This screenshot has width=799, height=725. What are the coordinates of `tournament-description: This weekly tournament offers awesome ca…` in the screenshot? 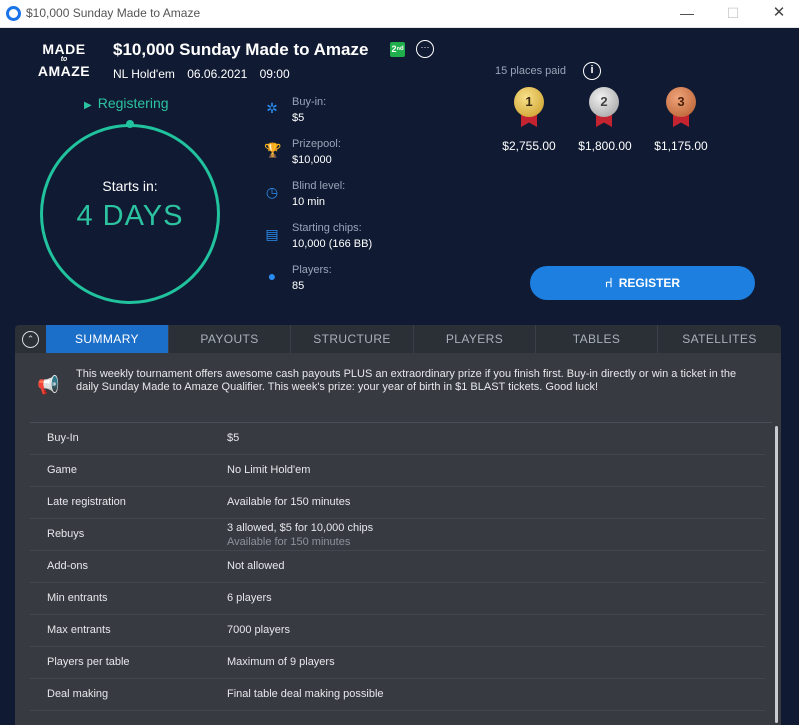 It's located at (406, 380).